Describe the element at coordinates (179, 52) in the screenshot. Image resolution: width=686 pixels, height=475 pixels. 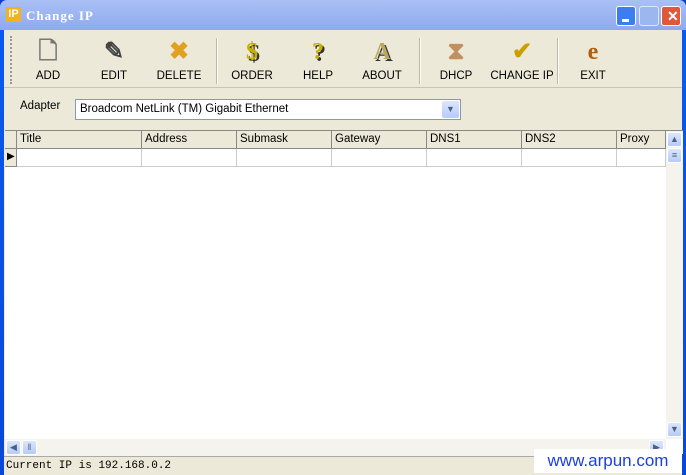
I see `delete-doc-icon: ✖` at that location.